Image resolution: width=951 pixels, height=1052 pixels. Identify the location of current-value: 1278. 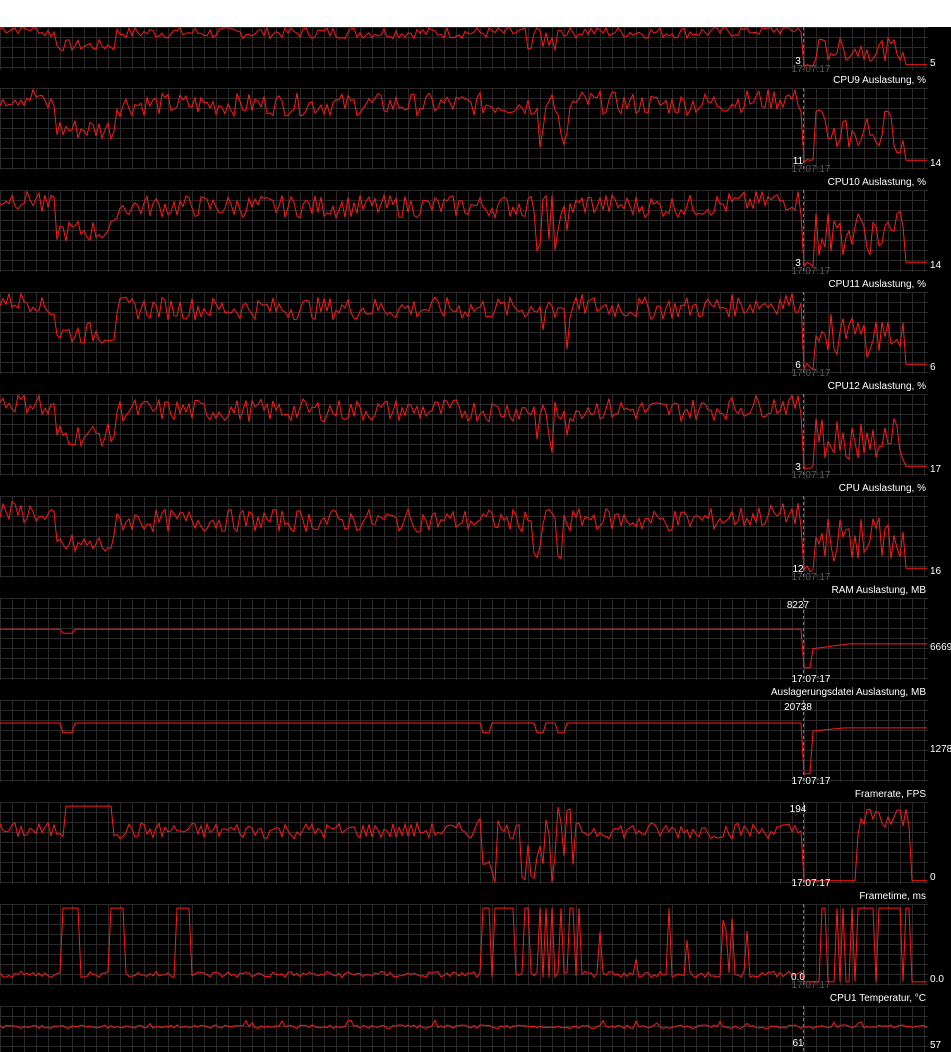
(940, 749).